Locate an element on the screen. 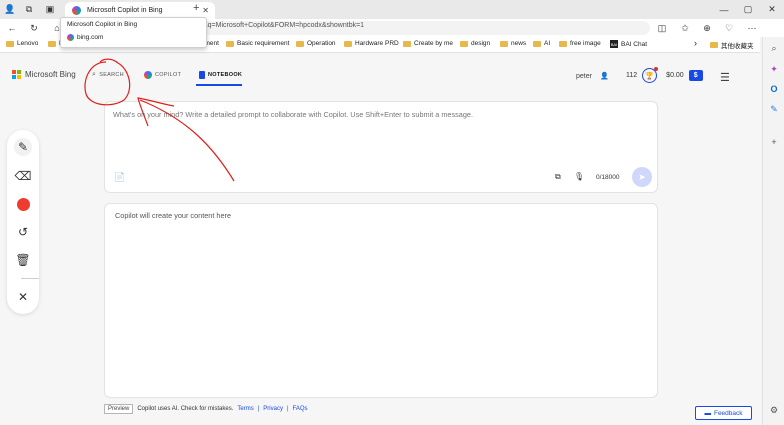 This screenshot has height=425, width=784. bookmark-folder: Hardware PRD is located at coordinates (371, 43).